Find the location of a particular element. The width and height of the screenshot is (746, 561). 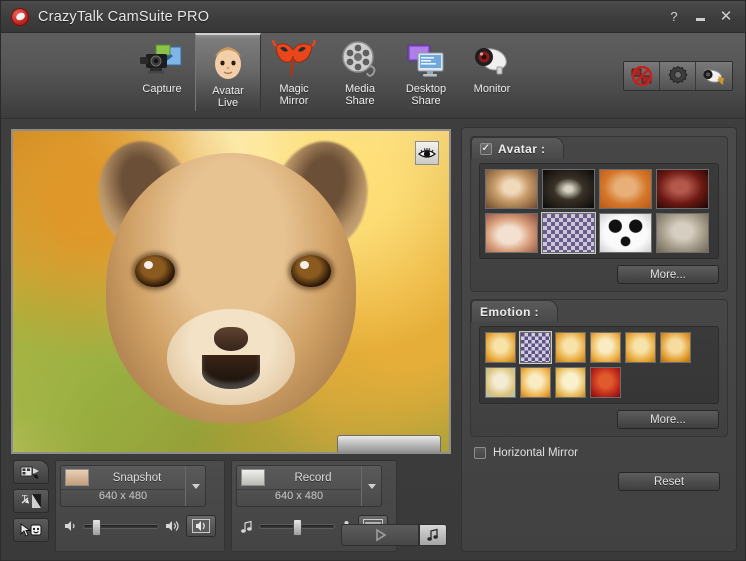

speaker-mute-toggle-button is located at coordinates (201, 526).